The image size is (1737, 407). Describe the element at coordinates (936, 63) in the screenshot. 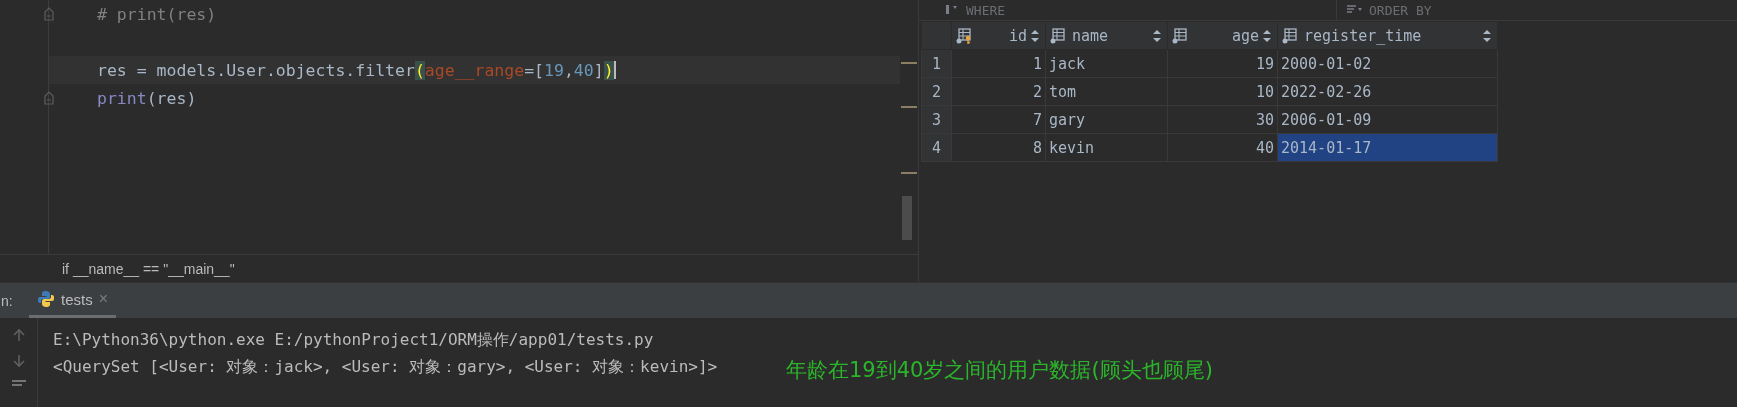

I see `row-number: 1` at that location.